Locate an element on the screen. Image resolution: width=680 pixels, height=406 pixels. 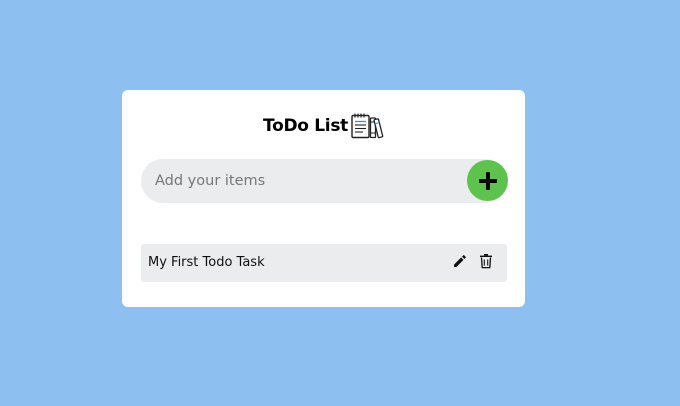
plus-icon is located at coordinates (487, 180).